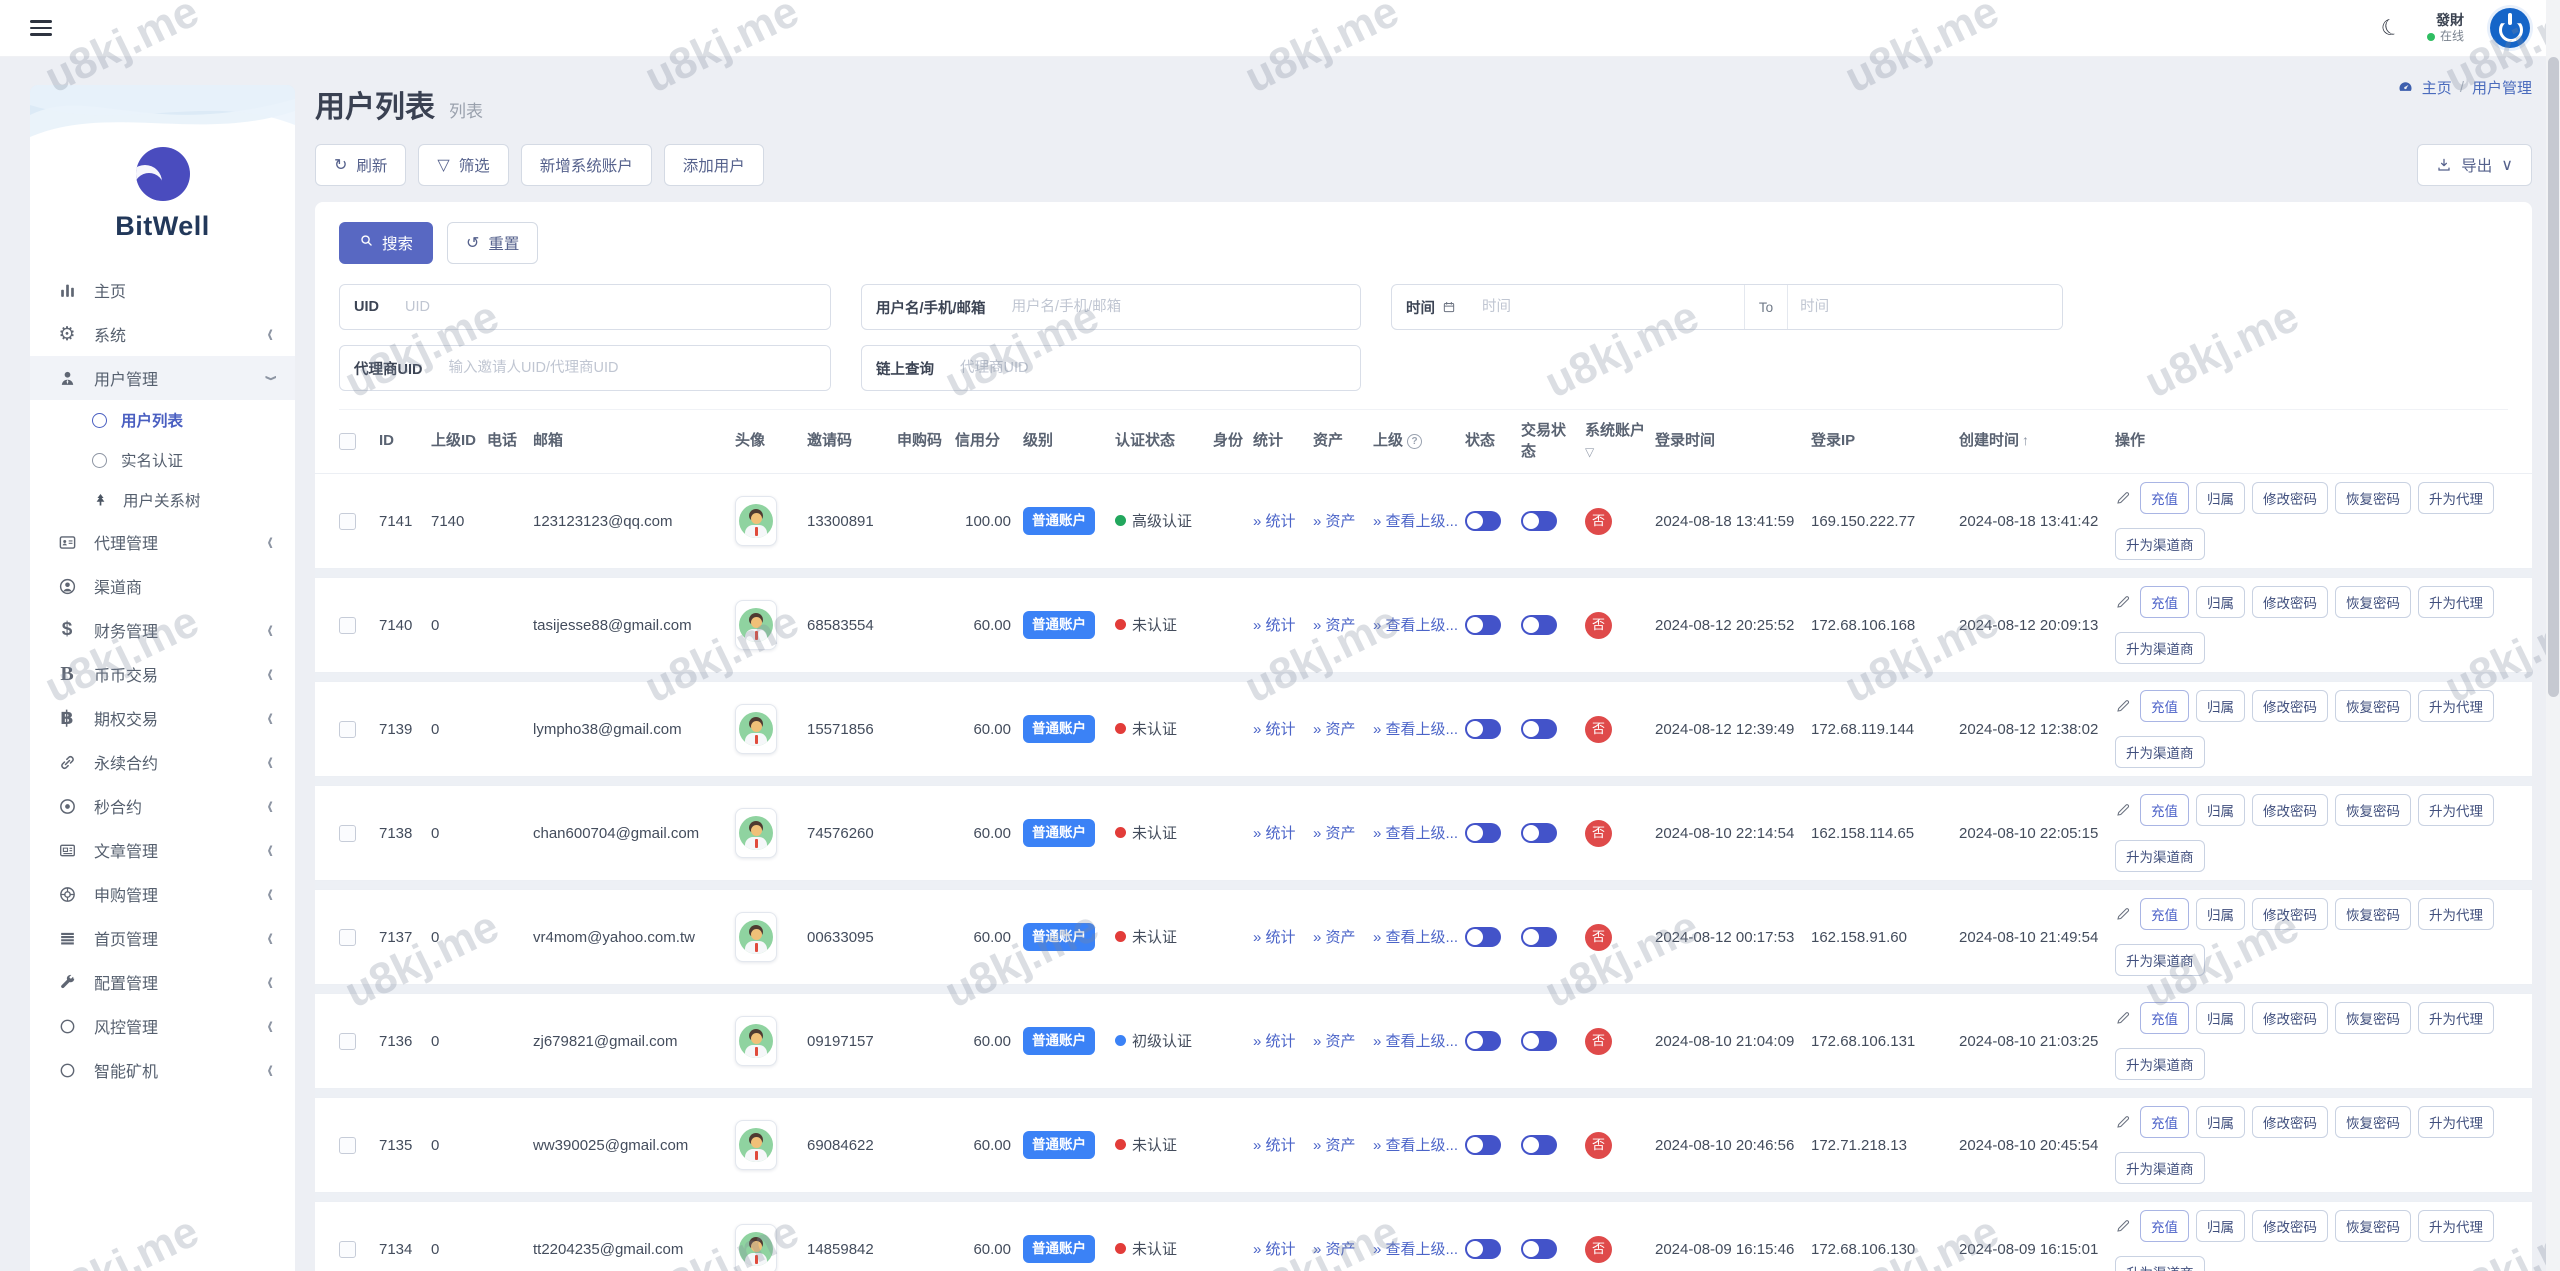 This screenshot has width=2560, height=1271. What do you see at coordinates (2391, 28) in the screenshot?
I see `dark-mode-moon-icon: ☾` at bounding box center [2391, 28].